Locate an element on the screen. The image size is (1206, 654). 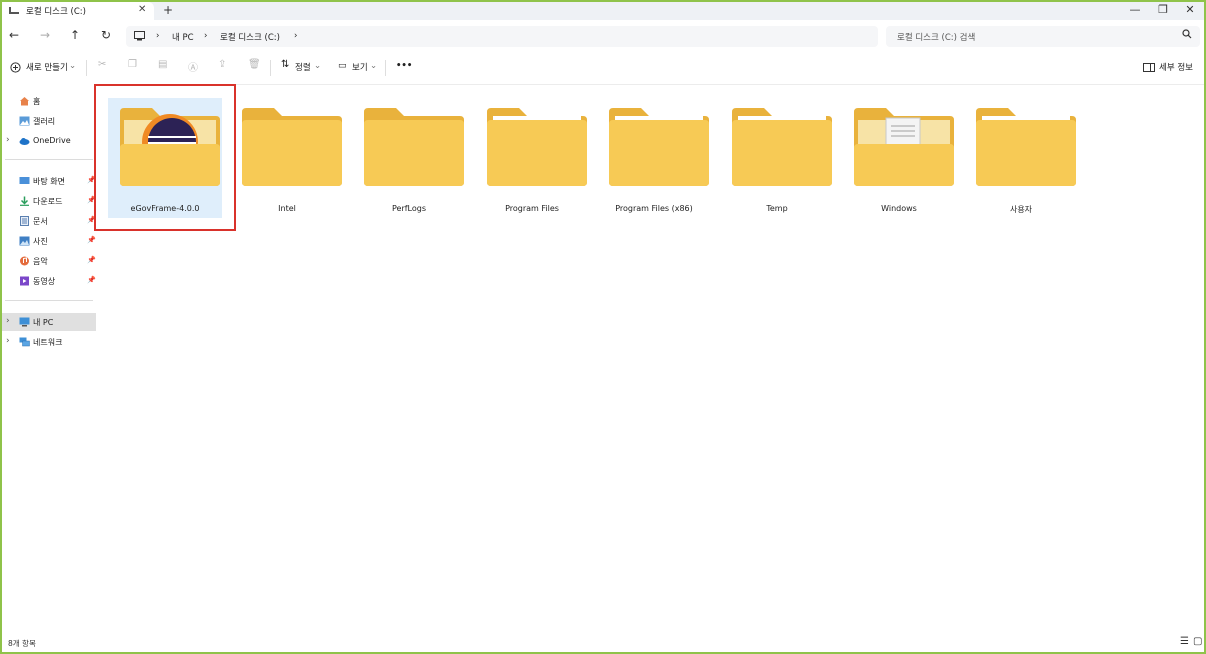
forward-button: → is located at coordinates (45, 35).